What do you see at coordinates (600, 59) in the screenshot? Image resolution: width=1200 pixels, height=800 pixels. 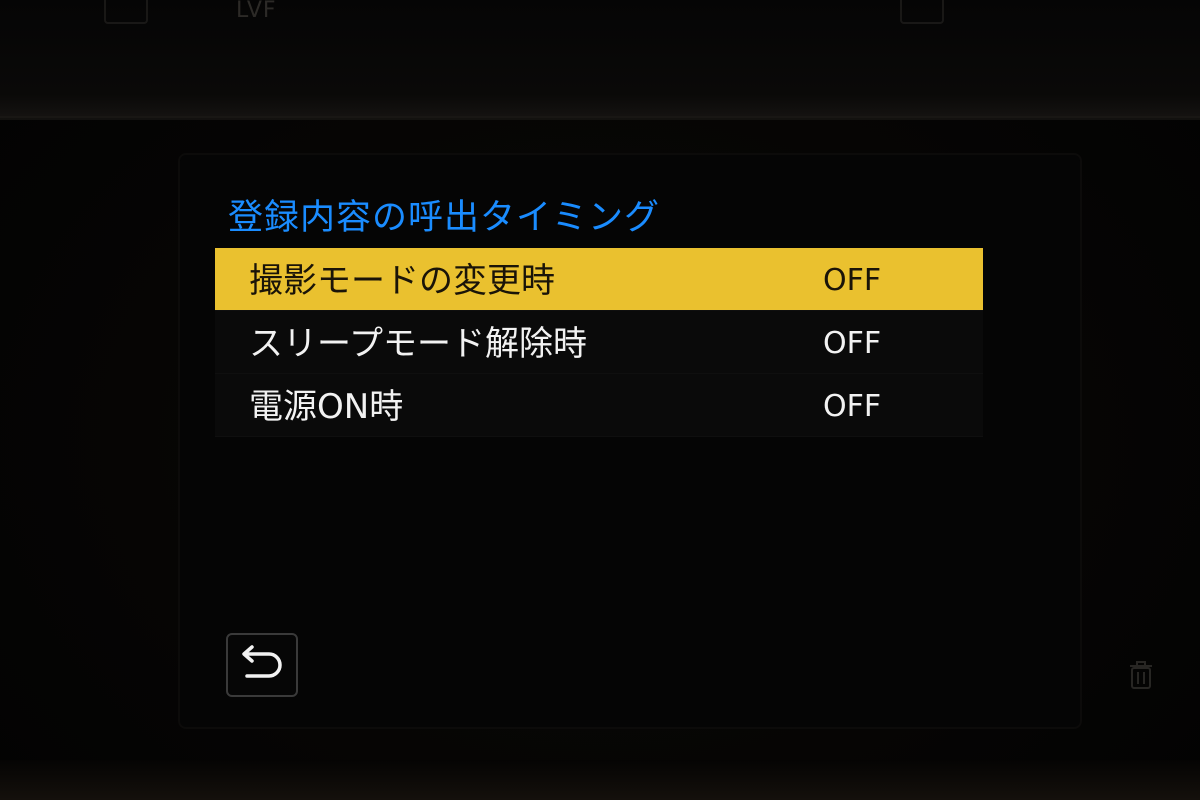 I see `camera-top-edge` at bounding box center [600, 59].